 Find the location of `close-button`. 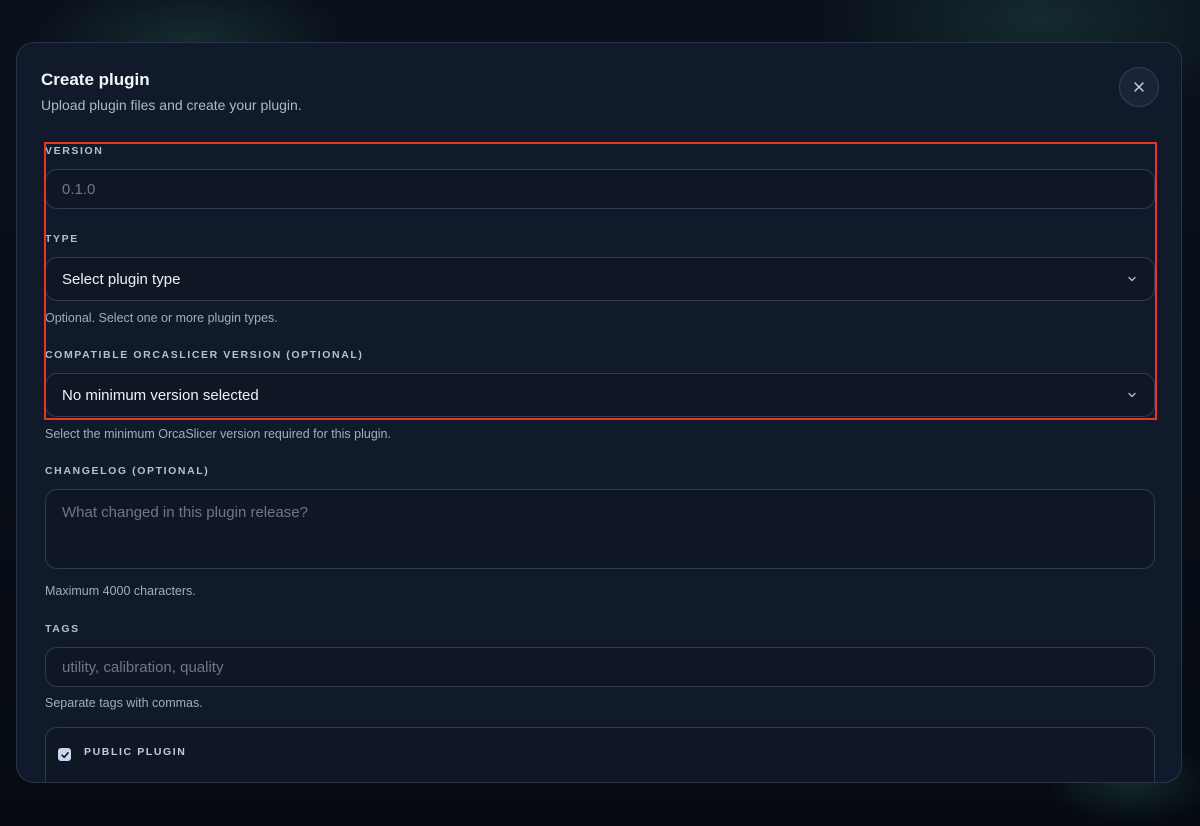

close-button is located at coordinates (1139, 87).